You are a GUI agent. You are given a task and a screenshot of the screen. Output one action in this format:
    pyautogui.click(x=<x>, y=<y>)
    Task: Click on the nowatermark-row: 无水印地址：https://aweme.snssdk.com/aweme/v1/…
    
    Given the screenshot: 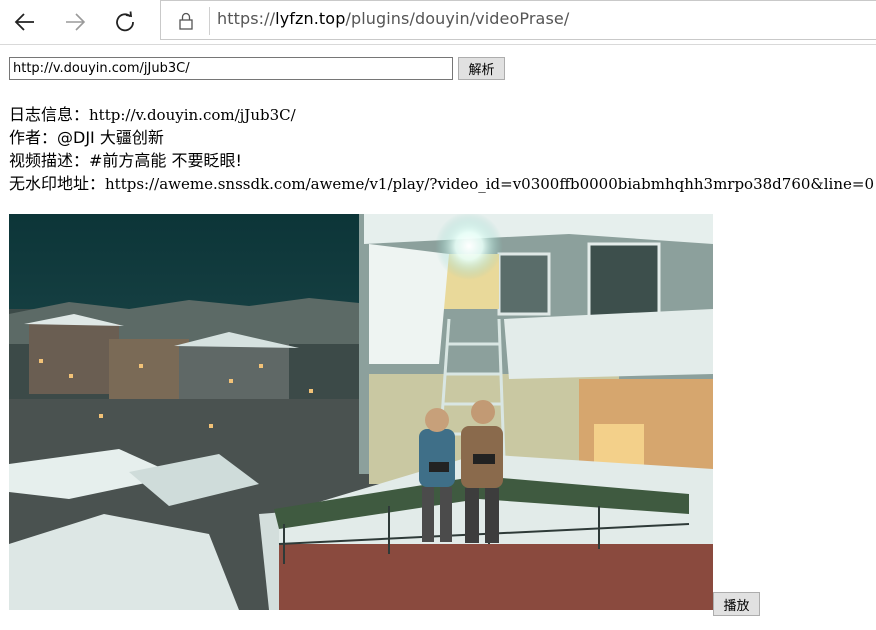 What is the action you would take?
    pyautogui.click(x=441, y=183)
    